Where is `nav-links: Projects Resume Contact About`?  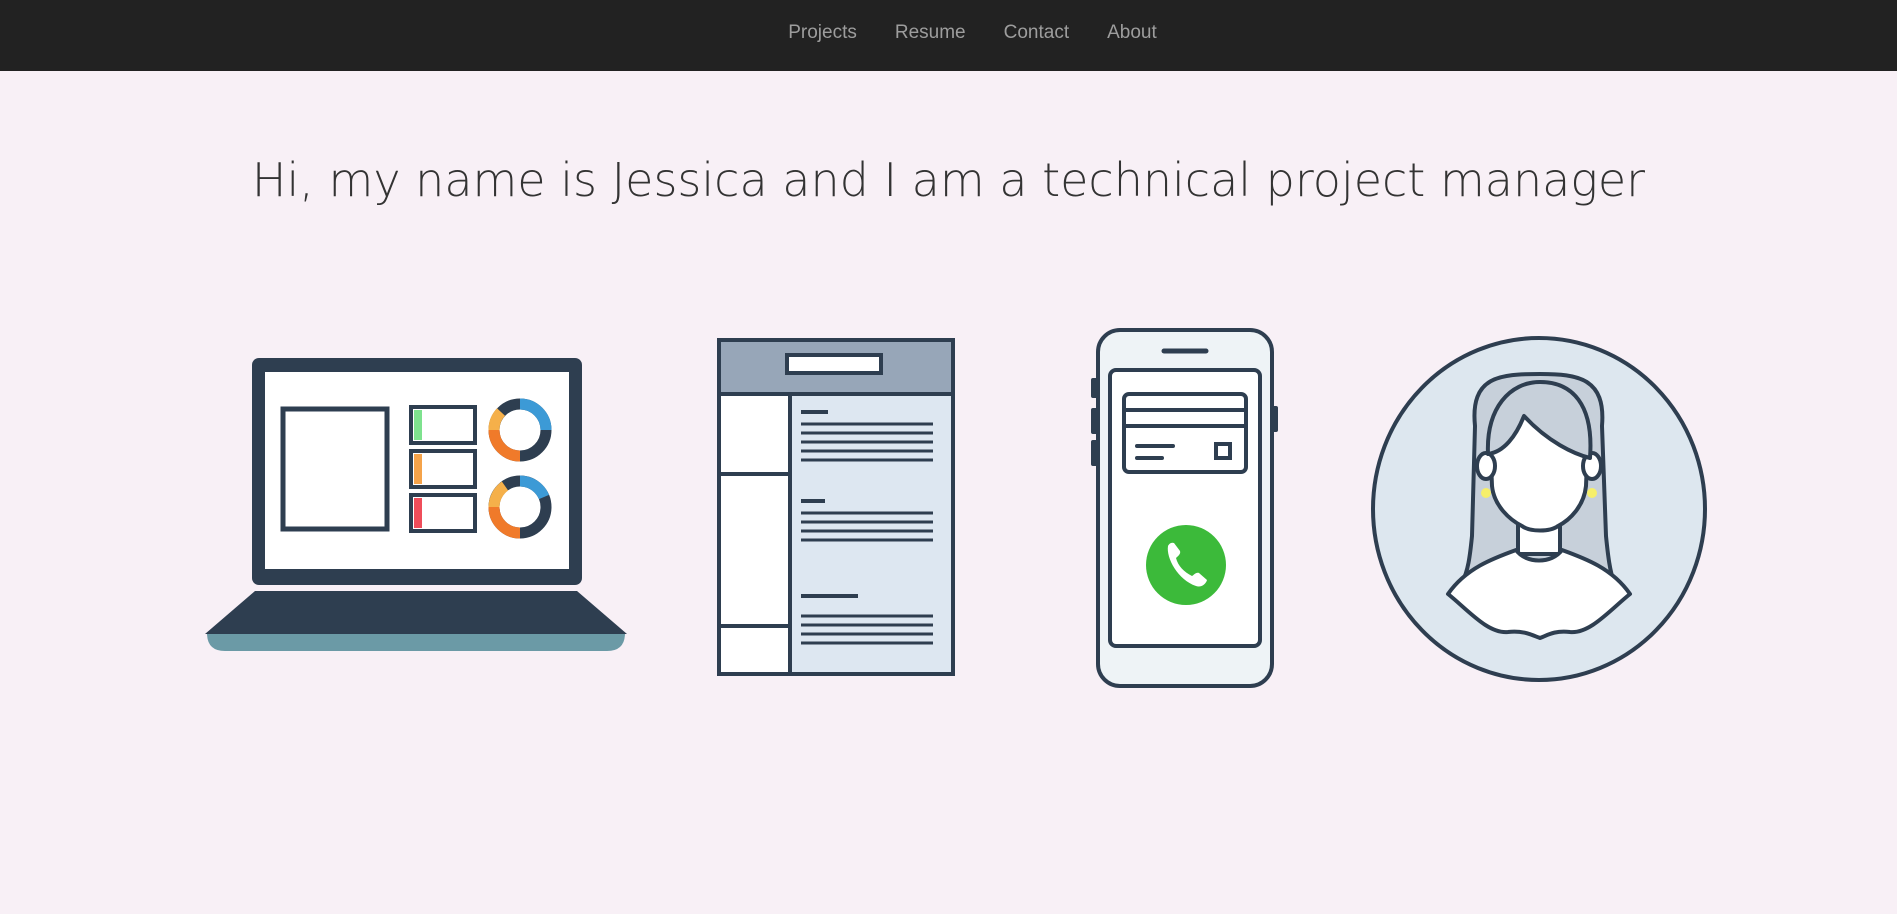 nav-links: Projects Resume Contact About is located at coordinates (972, 33).